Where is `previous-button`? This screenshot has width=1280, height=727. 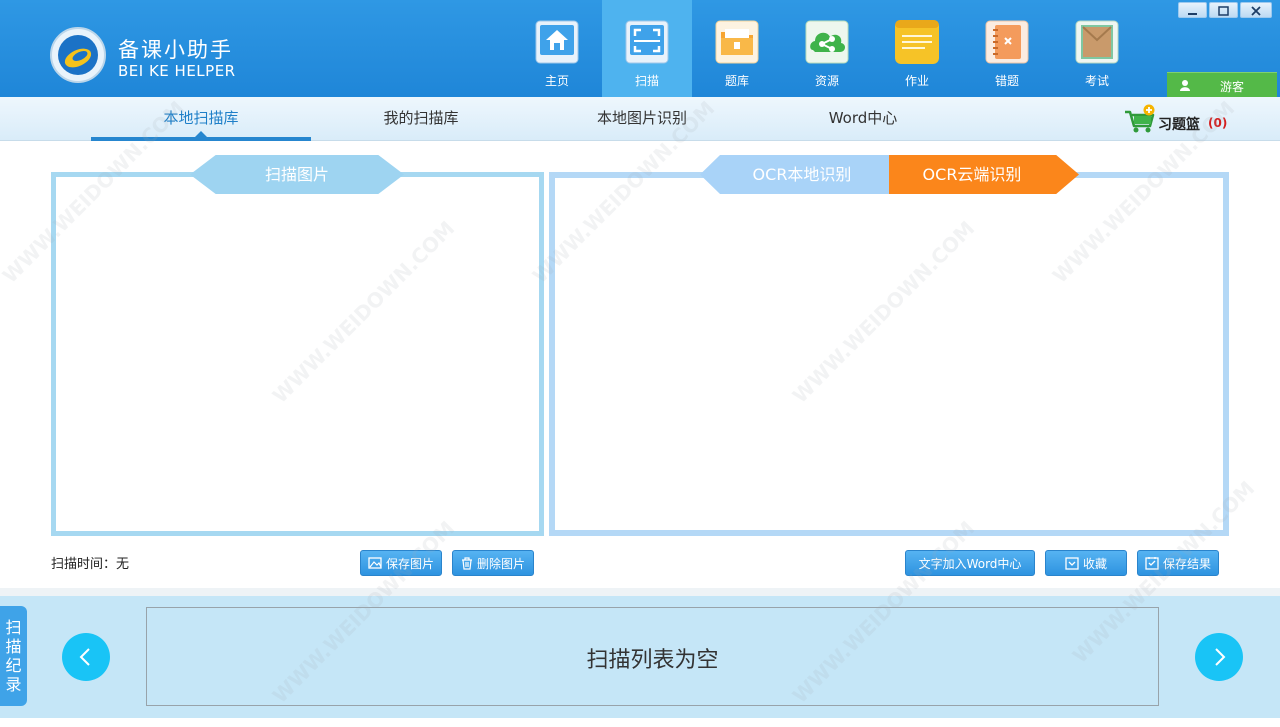 previous-button is located at coordinates (86, 657).